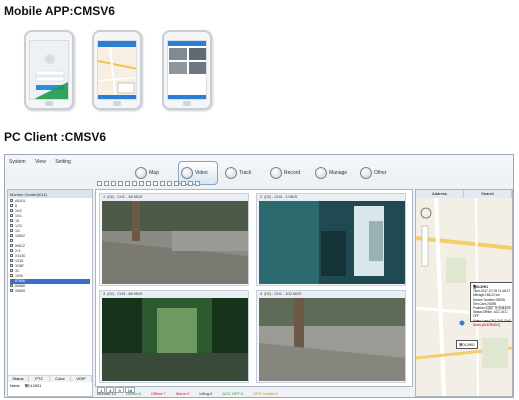 The image size is (519, 400). I want to click on layout-8-icon, so click(120, 183).